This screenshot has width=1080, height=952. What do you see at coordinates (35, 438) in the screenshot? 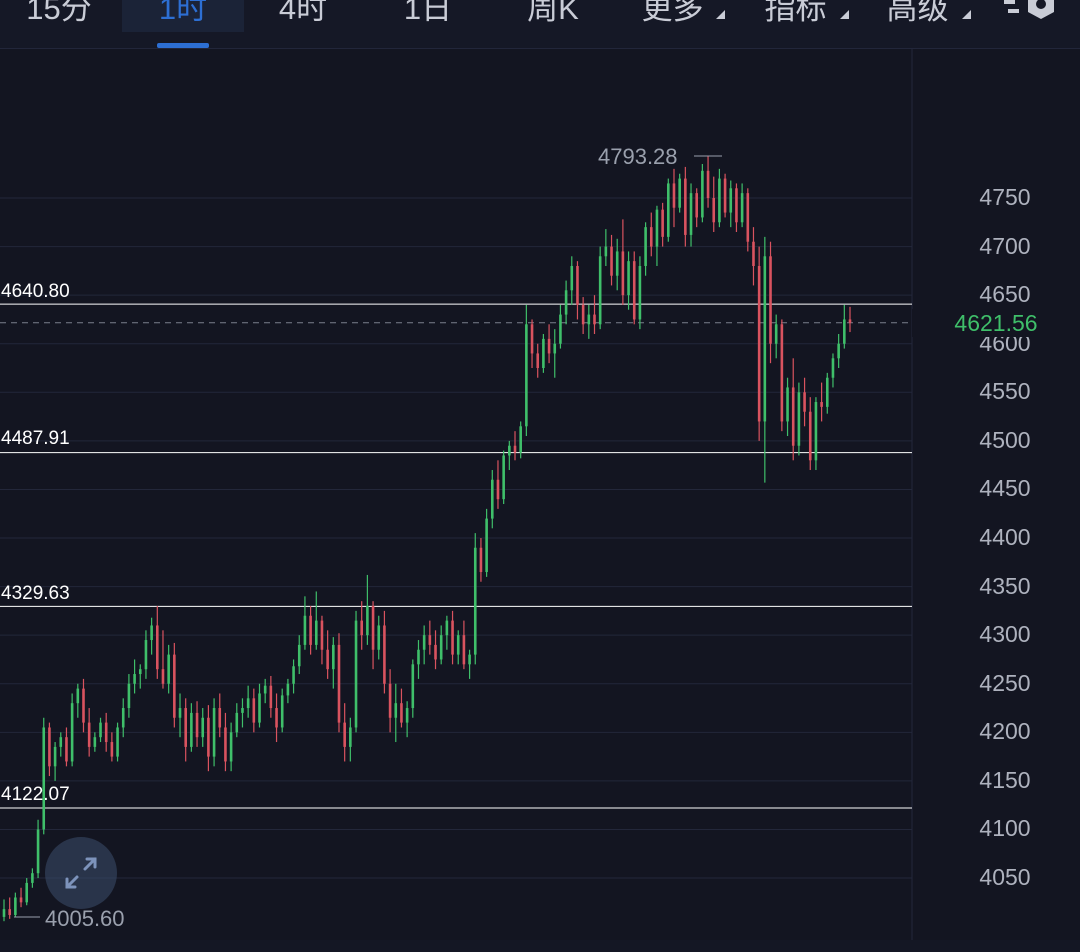
I see `level-label: 4487.91` at bounding box center [35, 438].